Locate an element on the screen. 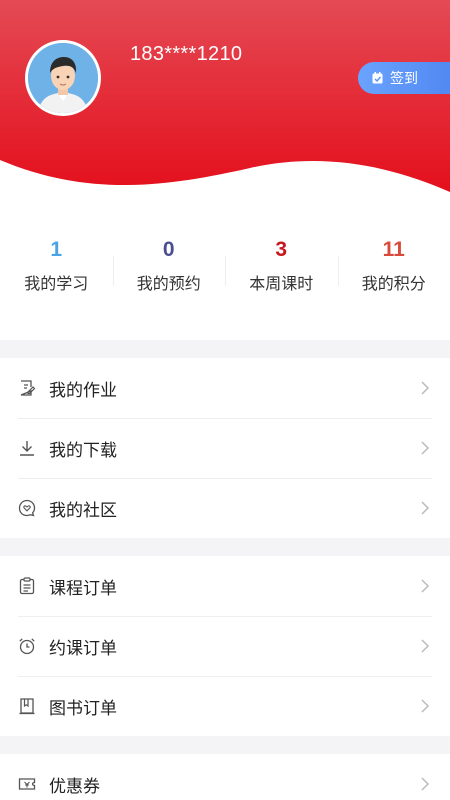 This screenshot has width=450, height=800. menu-item-coupon: 优惠券 is located at coordinates (225, 777).